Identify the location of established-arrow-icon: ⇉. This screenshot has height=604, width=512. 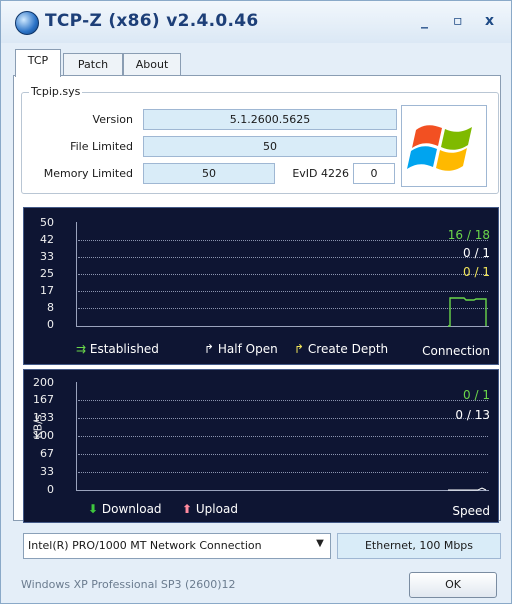
(81, 349).